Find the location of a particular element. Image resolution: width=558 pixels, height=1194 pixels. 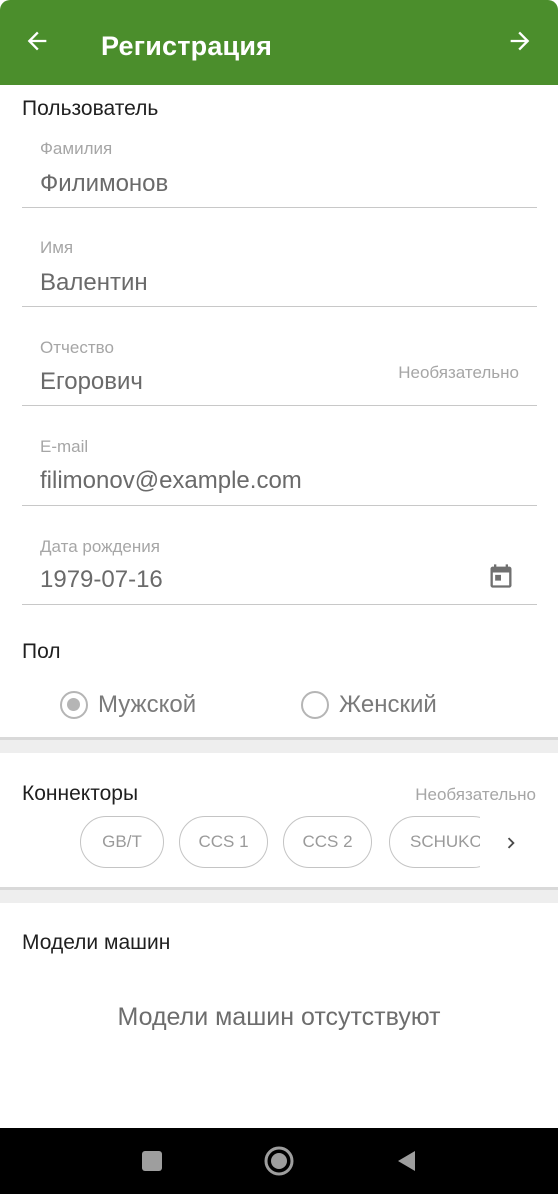

system-back-button is located at coordinates (406, 1161).